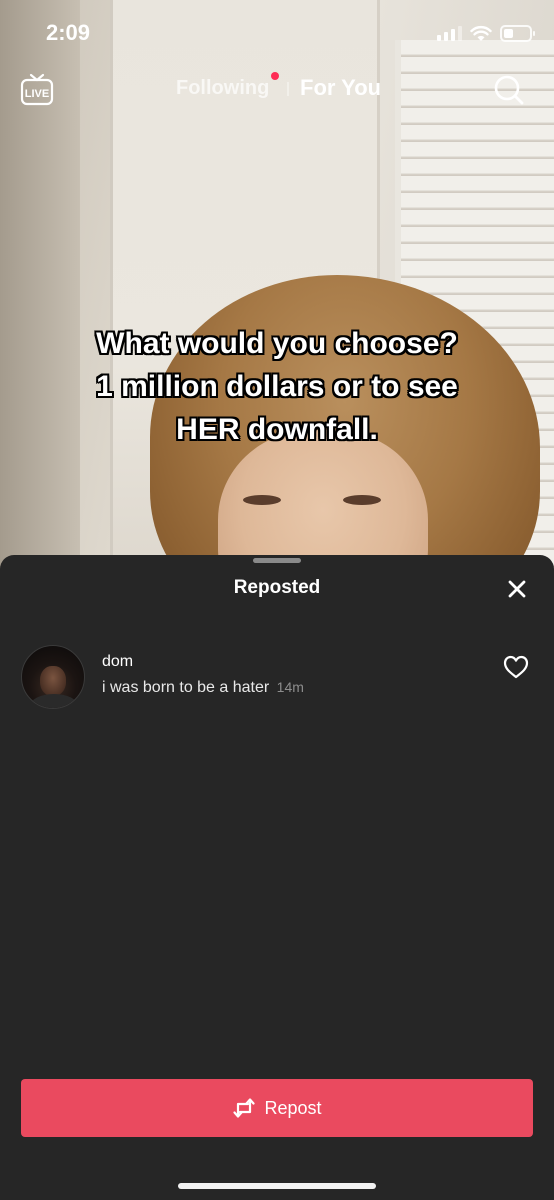  What do you see at coordinates (509, 90) in the screenshot?
I see `search-icon` at bounding box center [509, 90].